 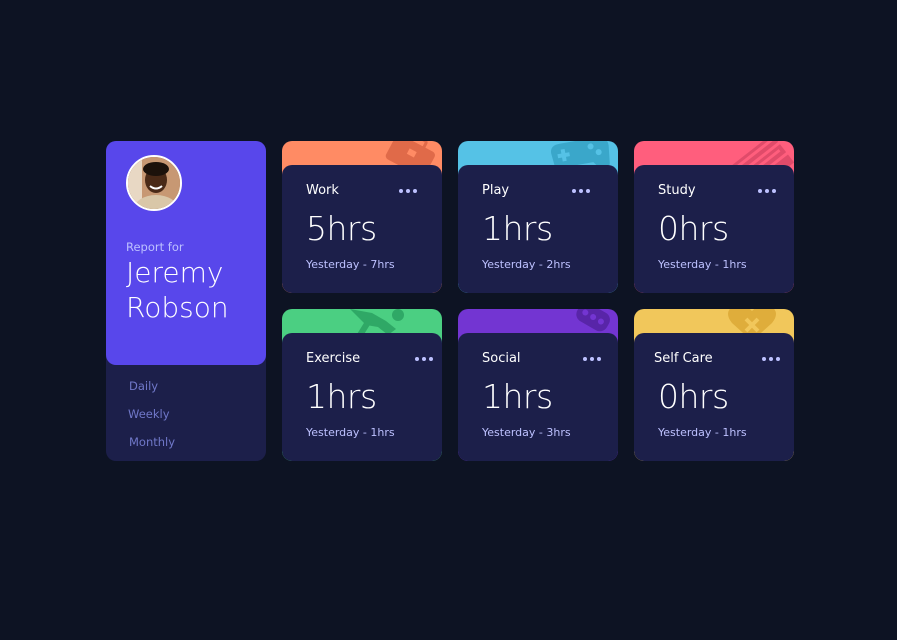 I want to click on card-work: Work 5hrs Yesterday - 7hrs, so click(x=362, y=217).